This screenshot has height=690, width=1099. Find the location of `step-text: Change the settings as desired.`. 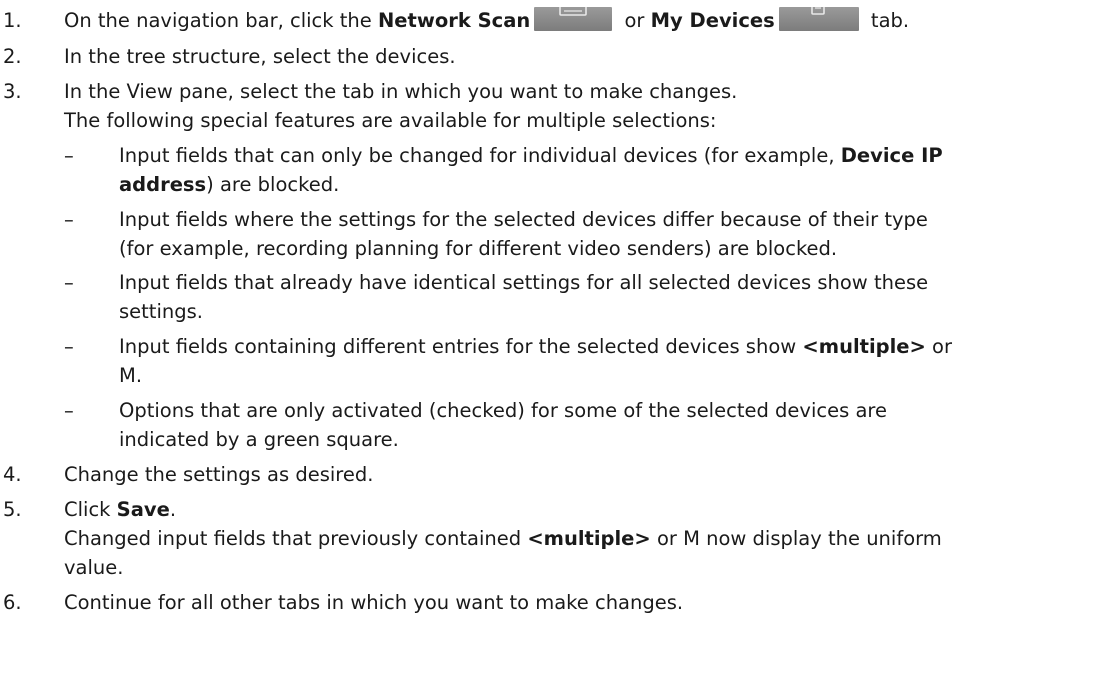

step-text: Change the settings as desired. is located at coordinates (219, 474).